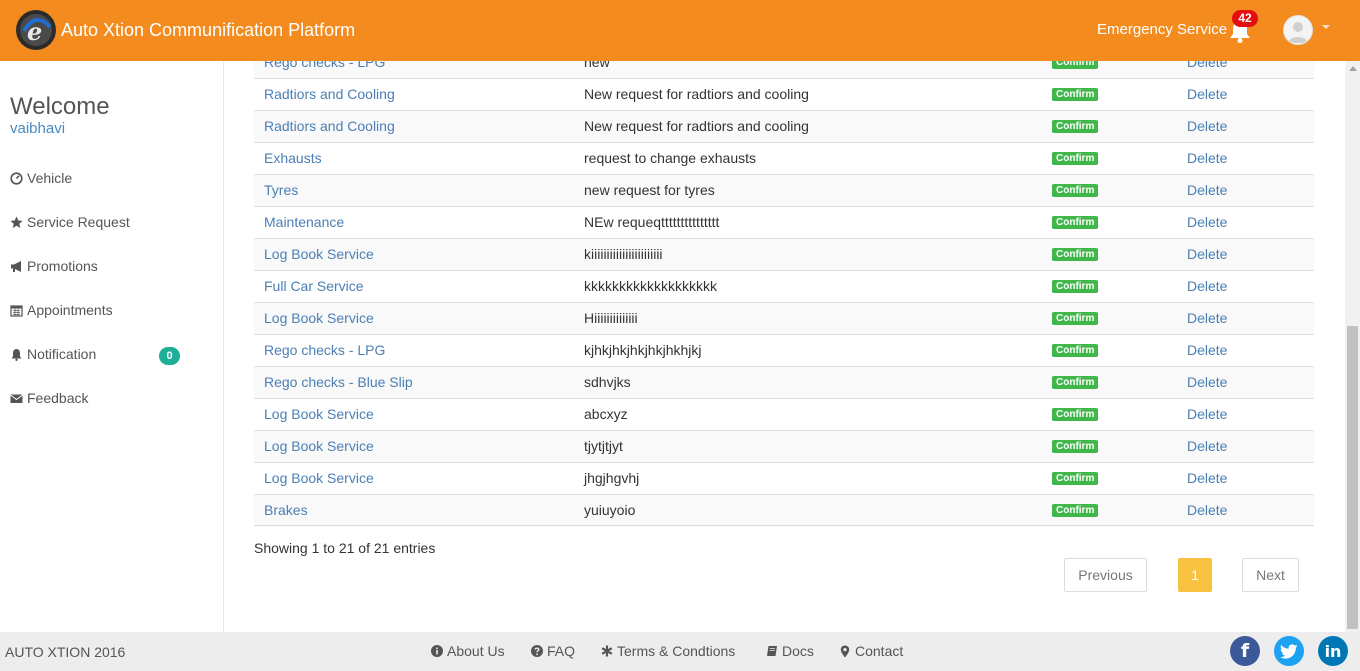  What do you see at coordinates (607, 382) in the screenshot?
I see `request-description: sdhvjks` at bounding box center [607, 382].